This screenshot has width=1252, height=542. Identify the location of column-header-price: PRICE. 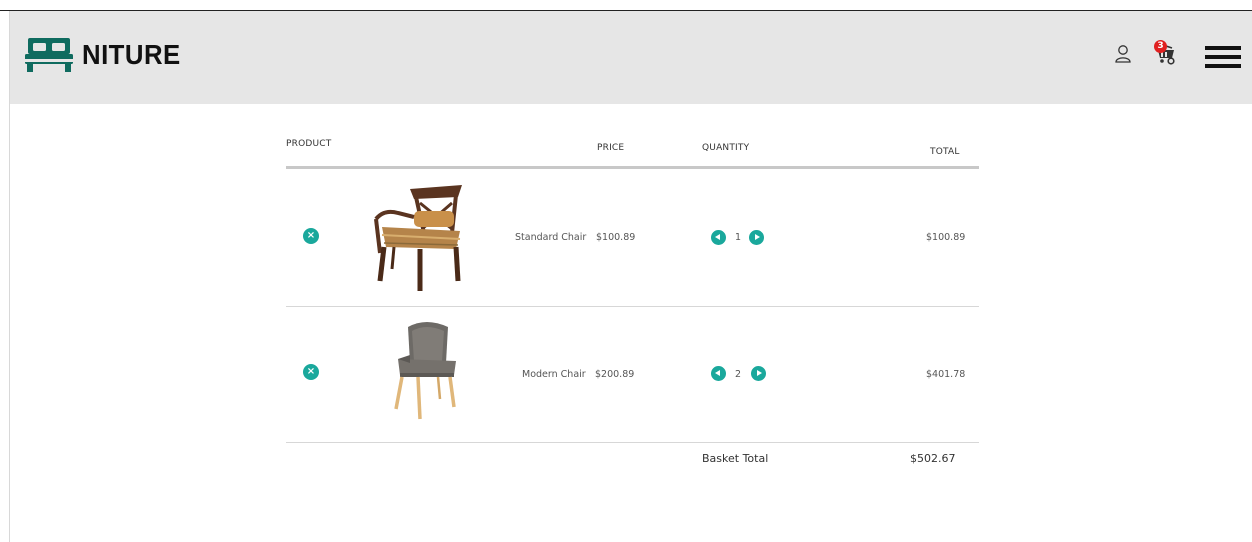
(611, 148).